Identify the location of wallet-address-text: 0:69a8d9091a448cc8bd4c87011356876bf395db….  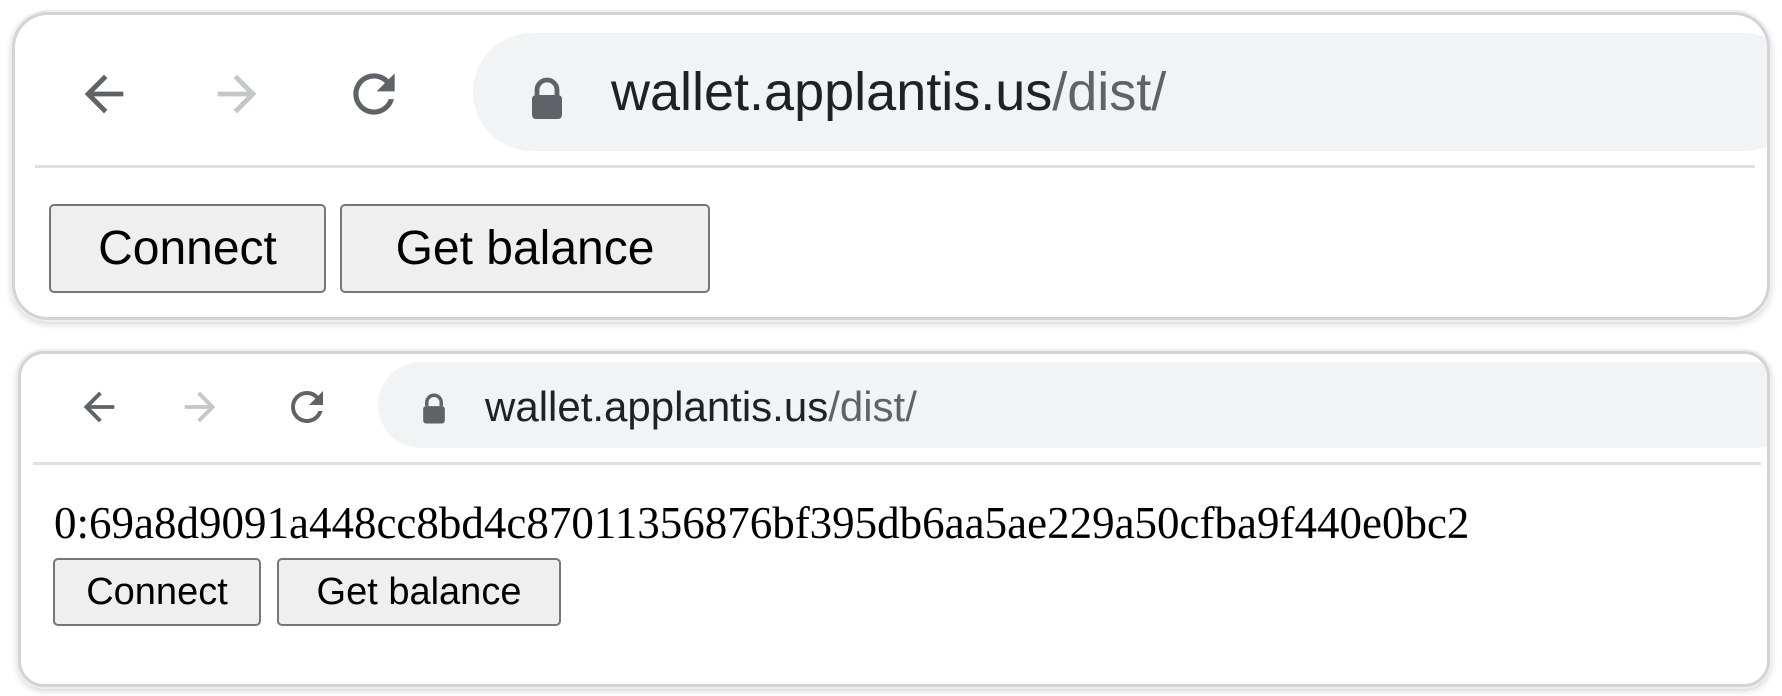
(762, 523).